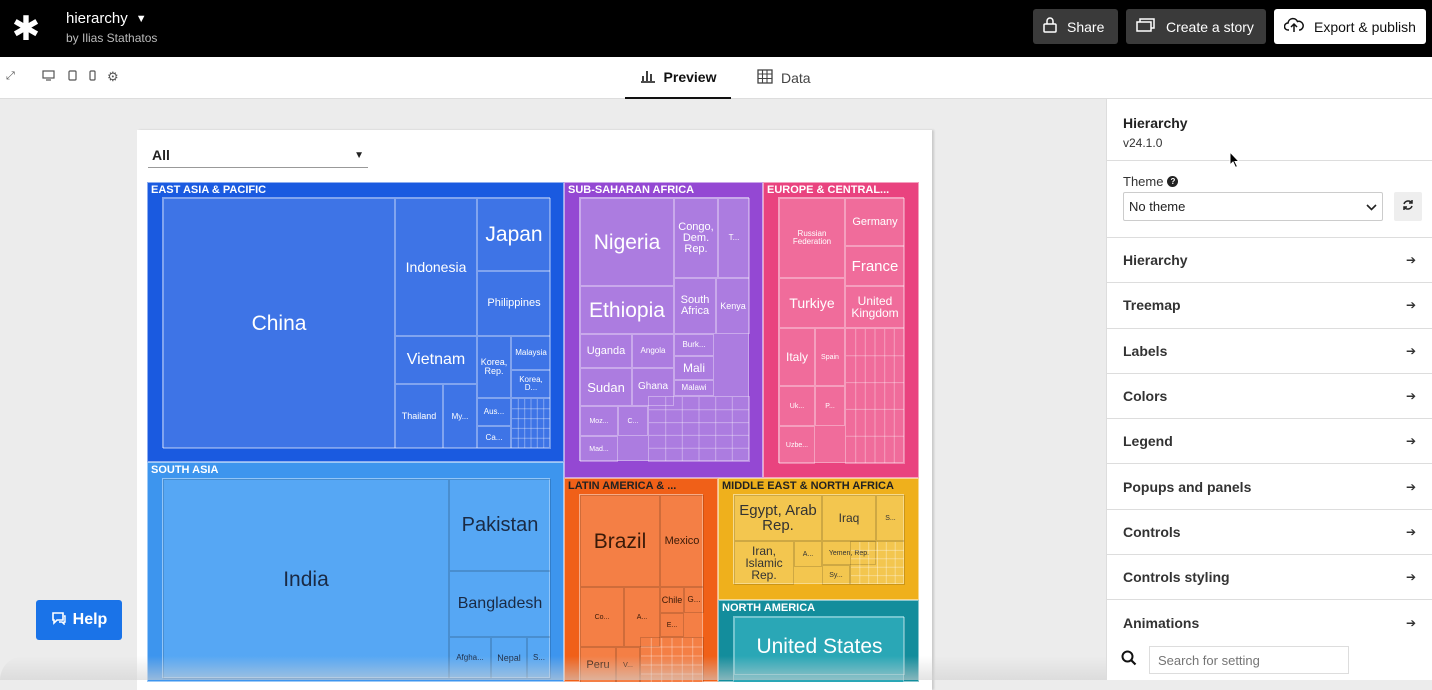 The width and height of the screenshot is (1432, 690). I want to click on region-north-america: NORTH AMERICA United States, so click(818, 641).